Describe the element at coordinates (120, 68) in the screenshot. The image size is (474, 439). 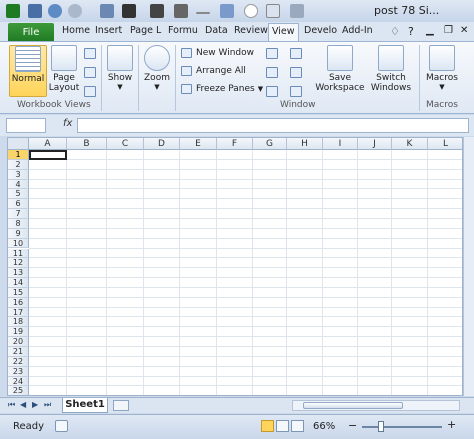
I see `show-button: Show ▼` at that location.